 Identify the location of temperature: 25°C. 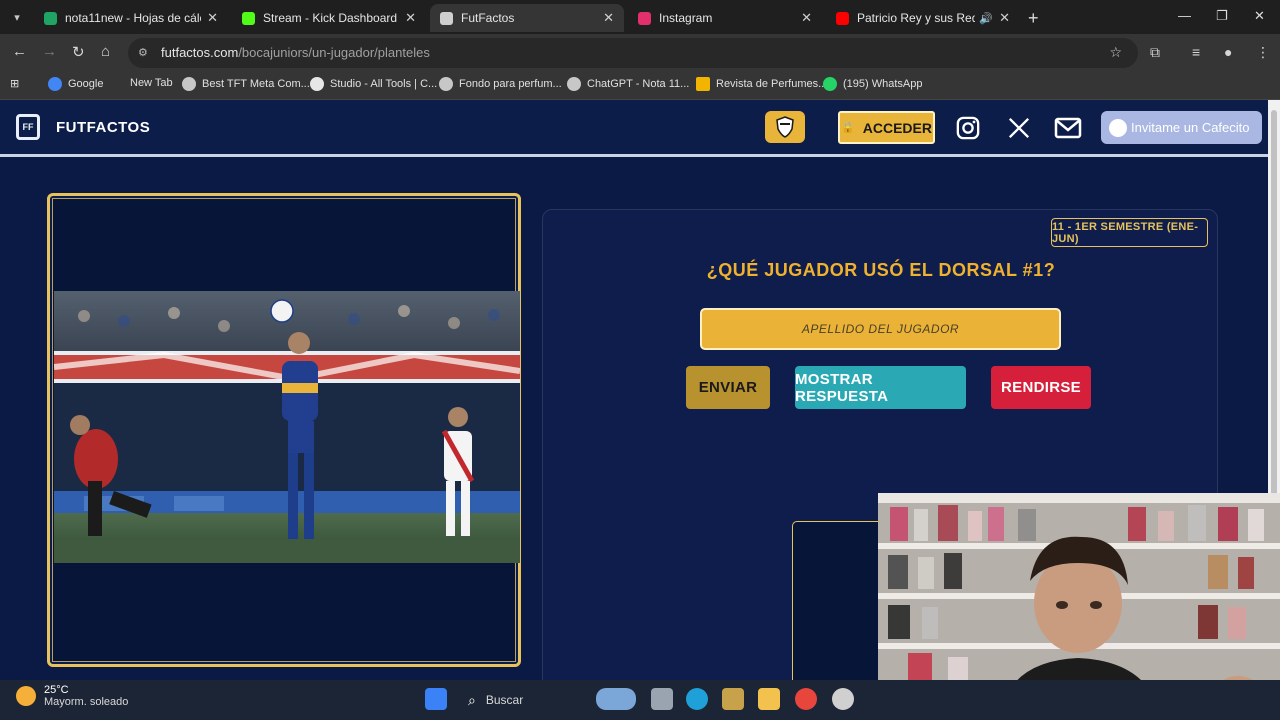
(56, 690).